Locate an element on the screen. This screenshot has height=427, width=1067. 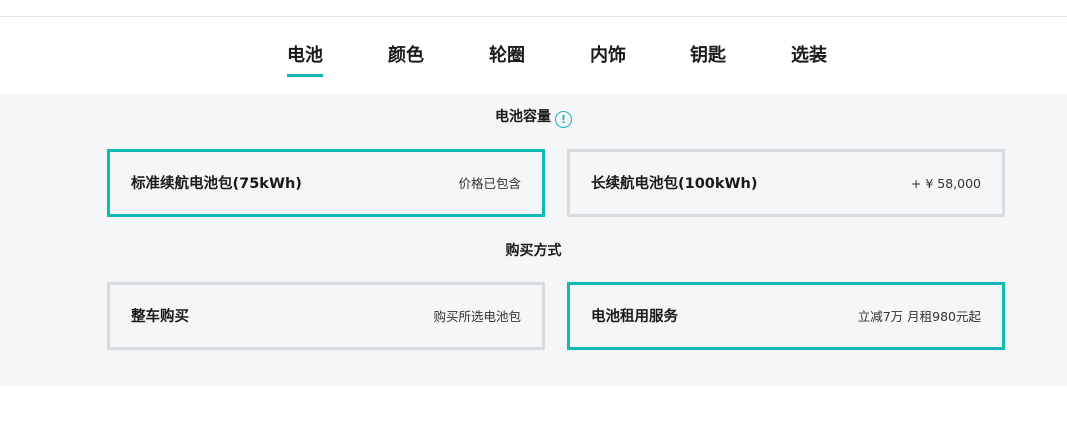
option-price: 价格已包含 is located at coordinates (489, 183).